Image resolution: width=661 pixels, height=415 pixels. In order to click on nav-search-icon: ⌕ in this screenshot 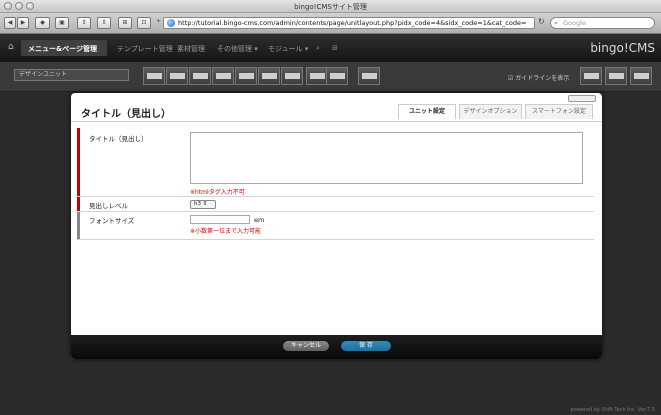, I will do `click(318, 48)`.